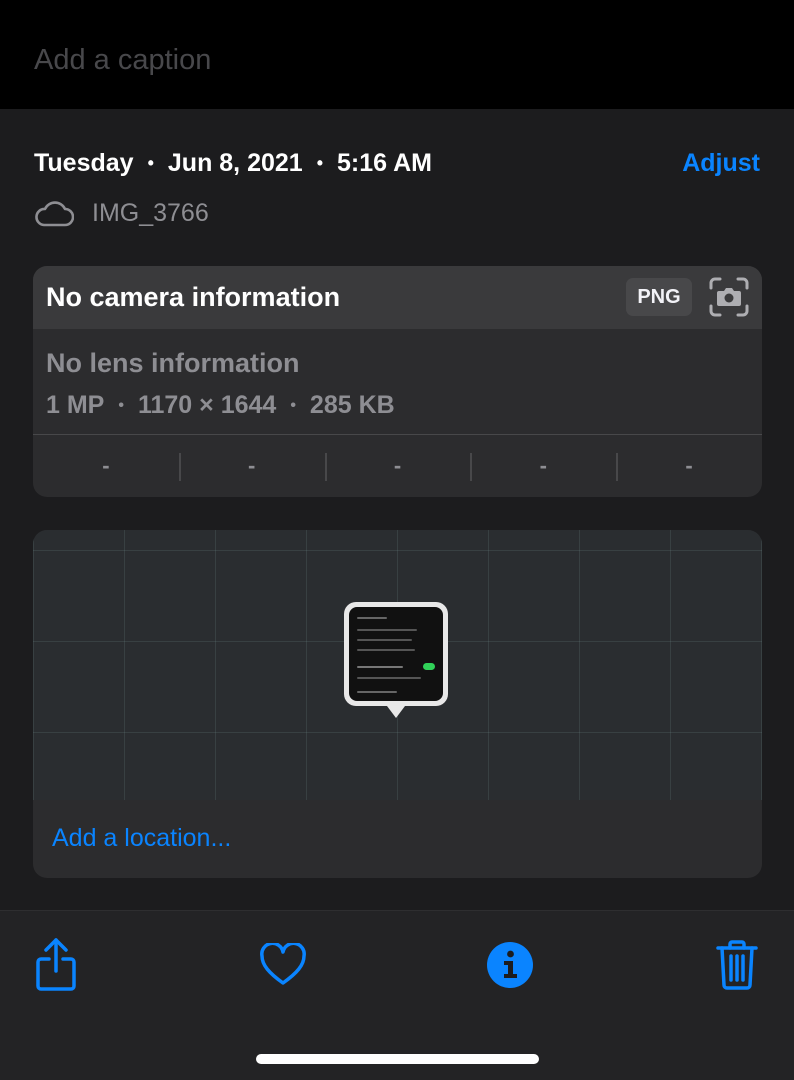 The width and height of the screenshot is (794, 1080). Describe the element at coordinates (207, 405) in the screenshot. I see `dimensions: 1170 × 1644` at that location.